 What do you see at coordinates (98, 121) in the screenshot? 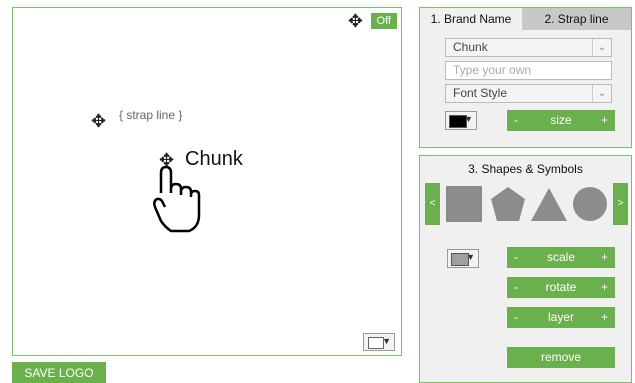
I see `strap-line-move-icon: ✥` at bounding box center [98, 121].